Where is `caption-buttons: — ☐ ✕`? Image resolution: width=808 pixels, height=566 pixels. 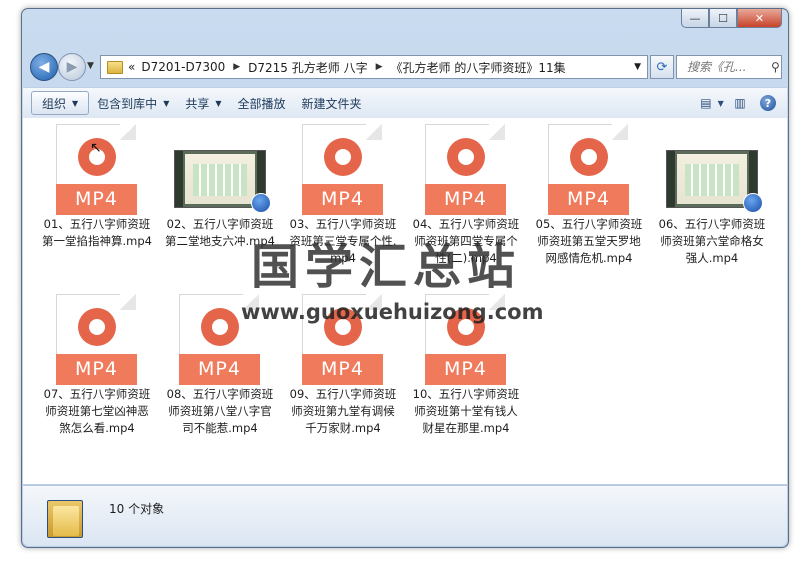
caption-buttons: — ☐ ✕ is located at coordinates (731, 18).